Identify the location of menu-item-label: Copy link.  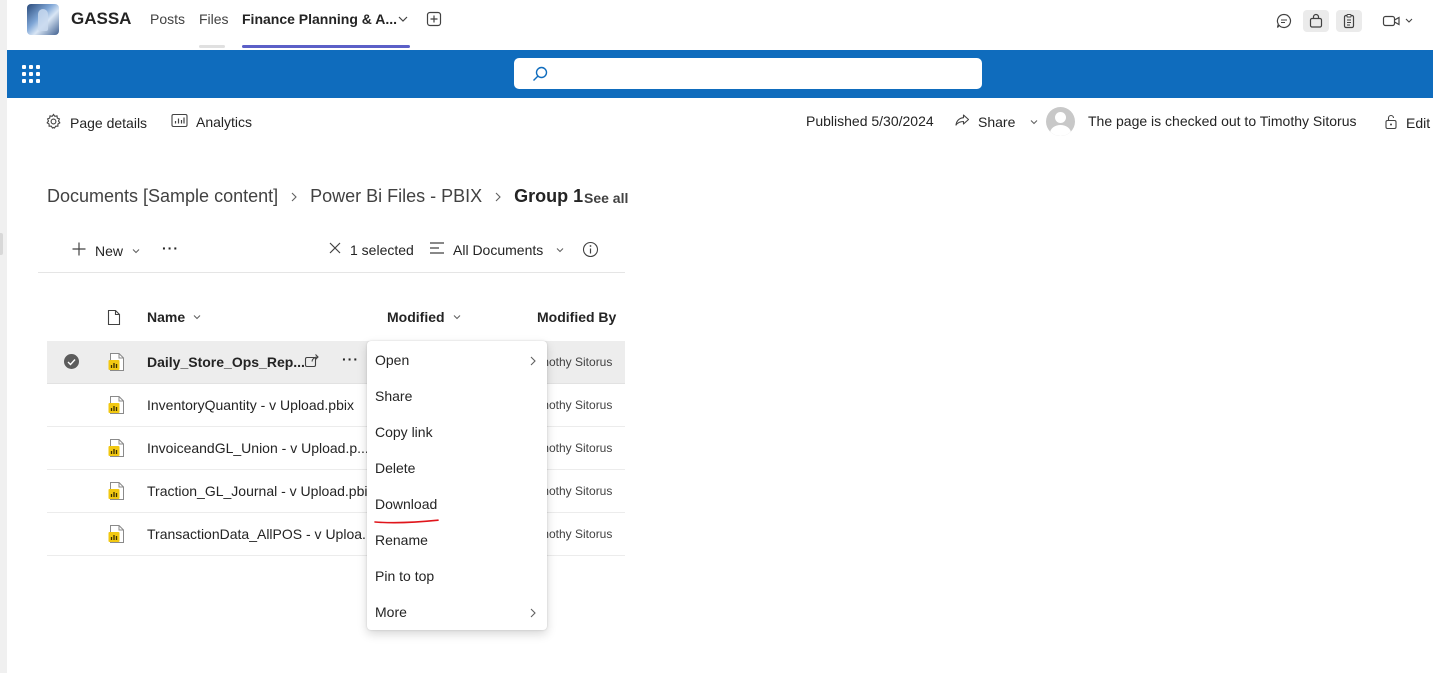
(404, 432).